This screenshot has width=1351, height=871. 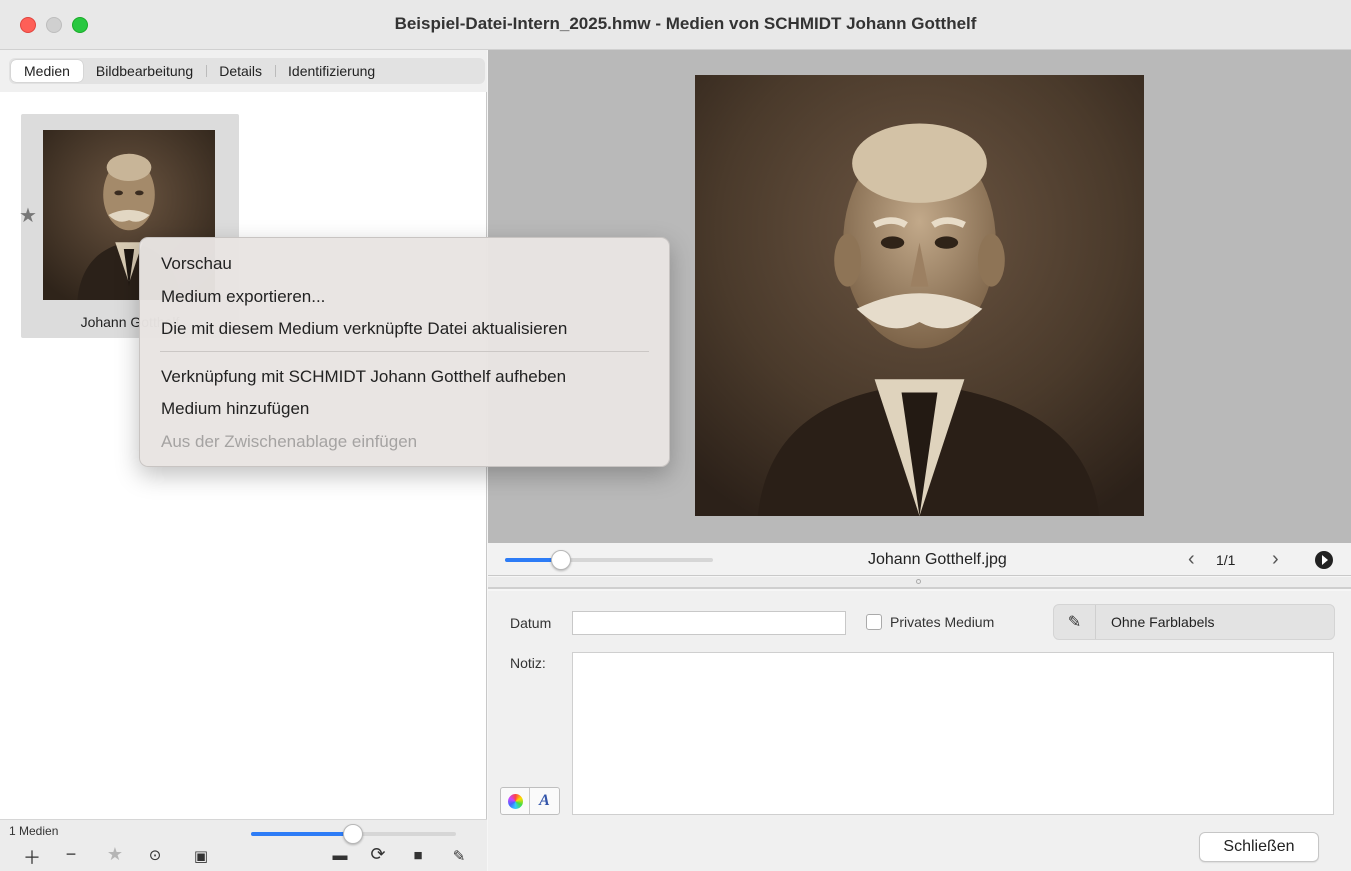 What do you see at coordinates (302, 834) in the screenshot?
I see `thumbnail-size-slider-fill` at bounding box center [302, 834].